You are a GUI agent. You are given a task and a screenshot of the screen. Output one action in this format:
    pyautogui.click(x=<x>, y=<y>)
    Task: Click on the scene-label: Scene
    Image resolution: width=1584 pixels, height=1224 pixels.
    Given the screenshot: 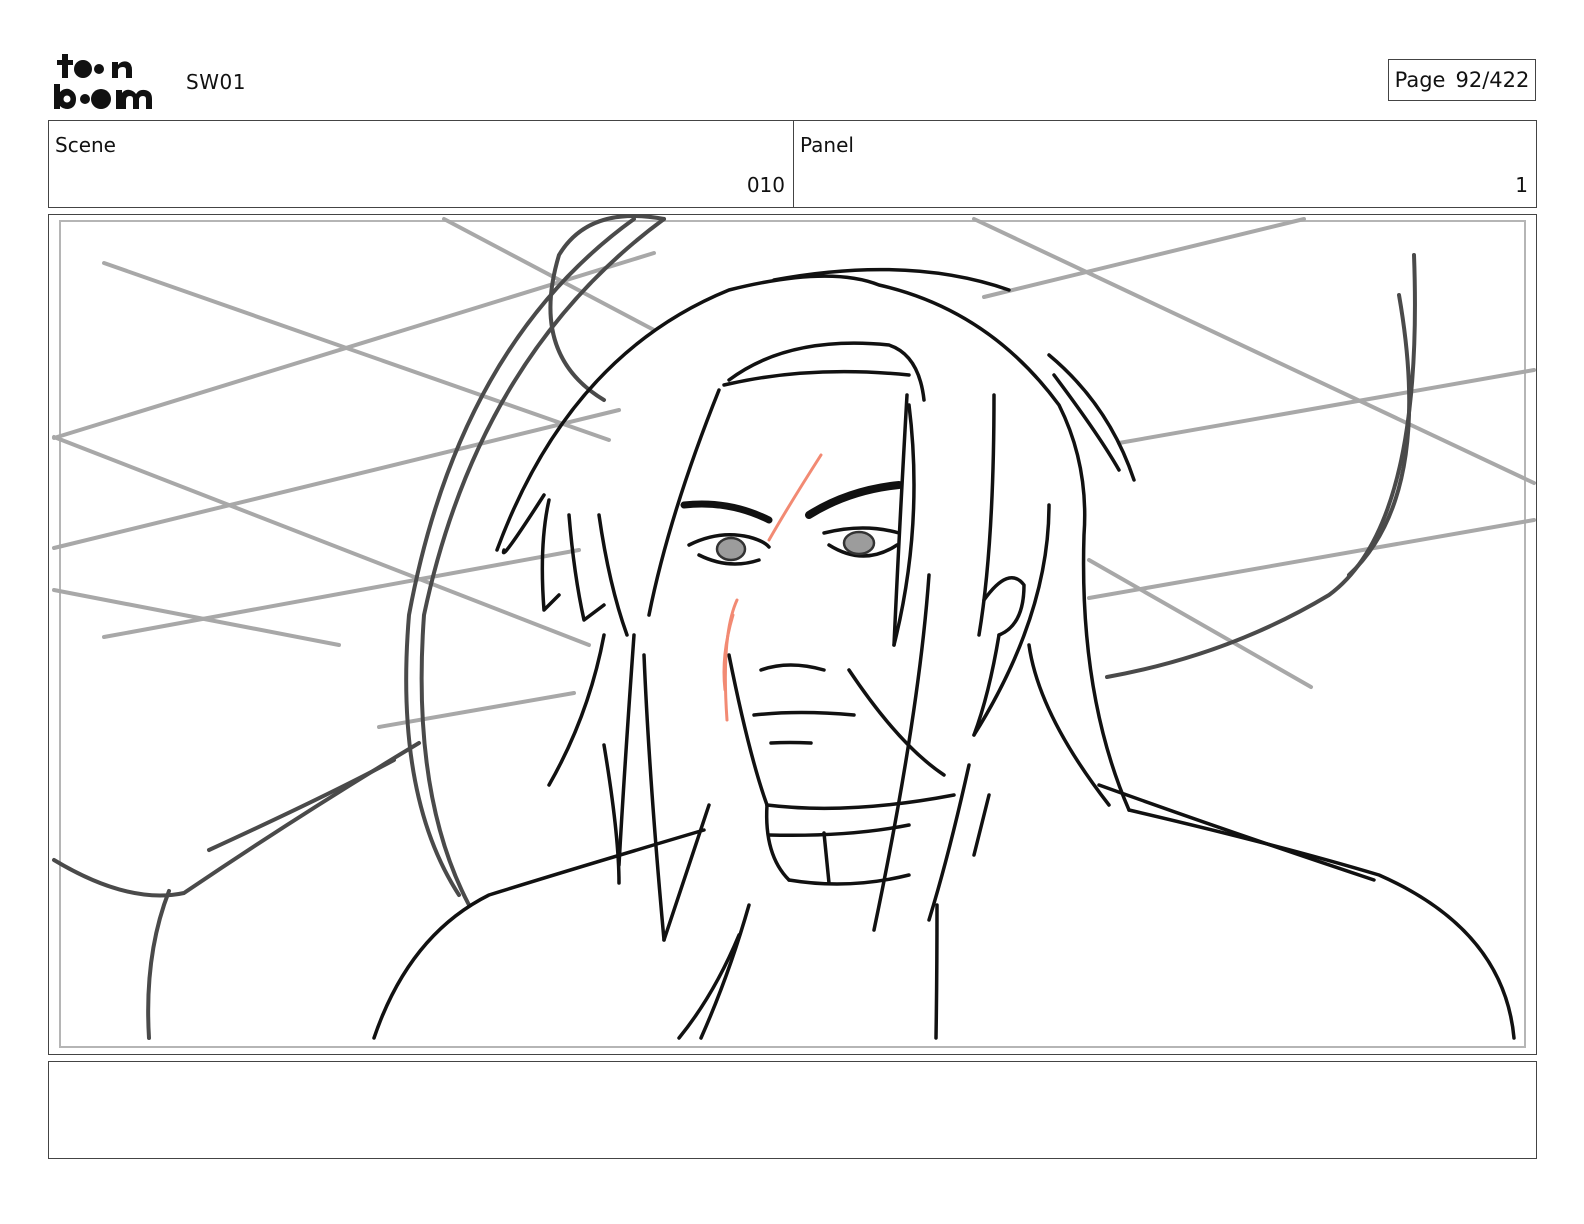 What is the action you would take?
    pyautogui.click(x=85, y=145)
    